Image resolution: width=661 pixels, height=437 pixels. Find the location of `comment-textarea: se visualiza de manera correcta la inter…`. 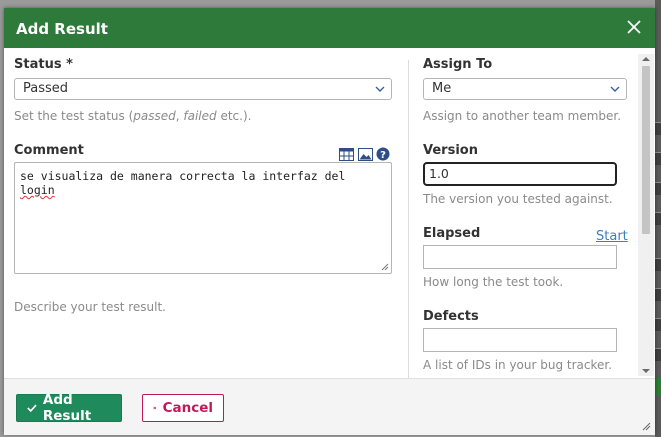

comment-textarea: se visualiza de manera correcta la inter… is located at coordinates (203, 218).